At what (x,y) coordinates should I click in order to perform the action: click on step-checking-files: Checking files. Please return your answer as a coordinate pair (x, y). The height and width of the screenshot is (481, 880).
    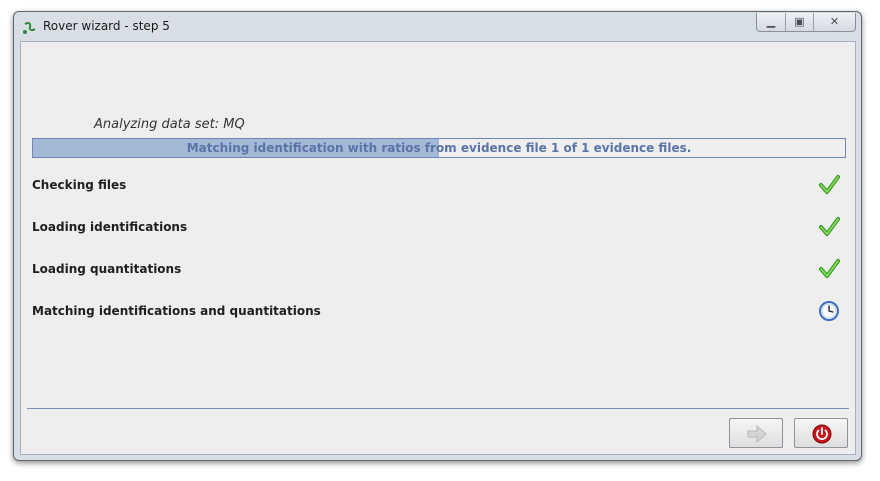
    Looking at the image, I should click on (79, 185).